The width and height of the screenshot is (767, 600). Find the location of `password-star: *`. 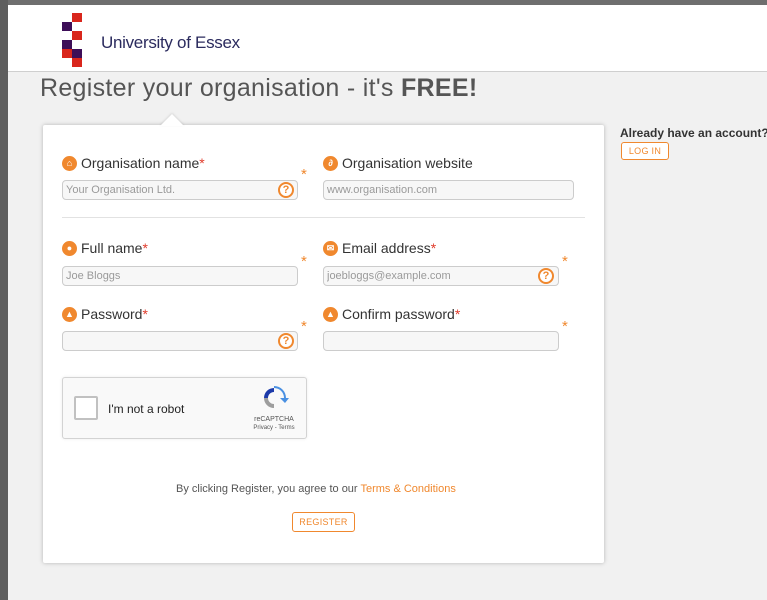

password-star: * is located at coordinates (304, 326).